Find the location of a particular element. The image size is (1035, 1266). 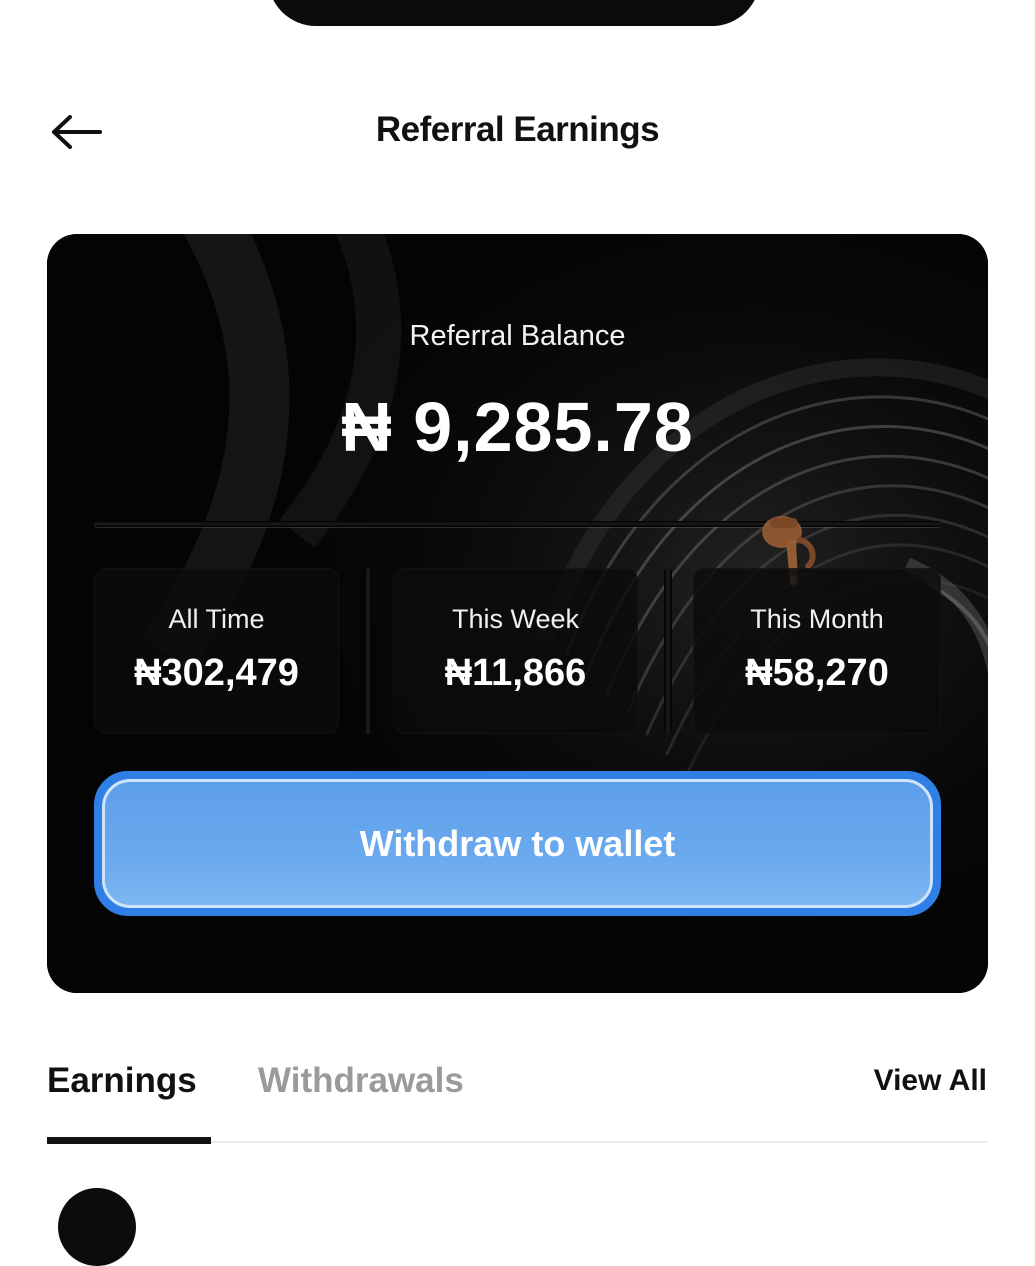

stat-value: ₦11,866 is located at coordinates (515, 673).